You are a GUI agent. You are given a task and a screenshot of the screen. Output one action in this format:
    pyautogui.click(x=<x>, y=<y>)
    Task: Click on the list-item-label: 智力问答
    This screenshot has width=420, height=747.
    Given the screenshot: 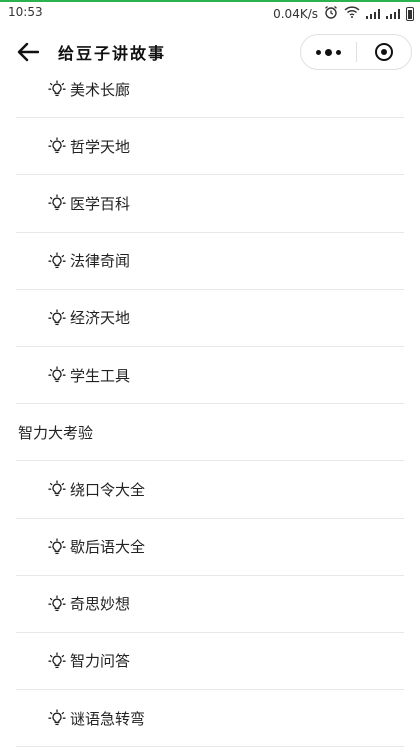 What is the action you would take?
    pyautogui.click(x=100, y=661)
    